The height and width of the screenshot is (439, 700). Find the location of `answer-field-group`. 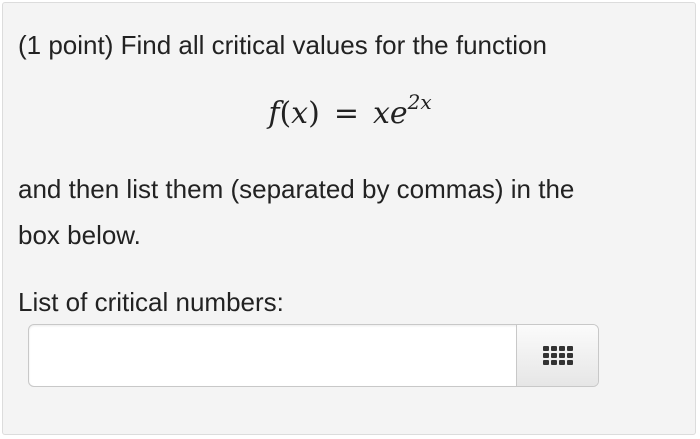

answer-field-group is located at coordinates (313, 355).